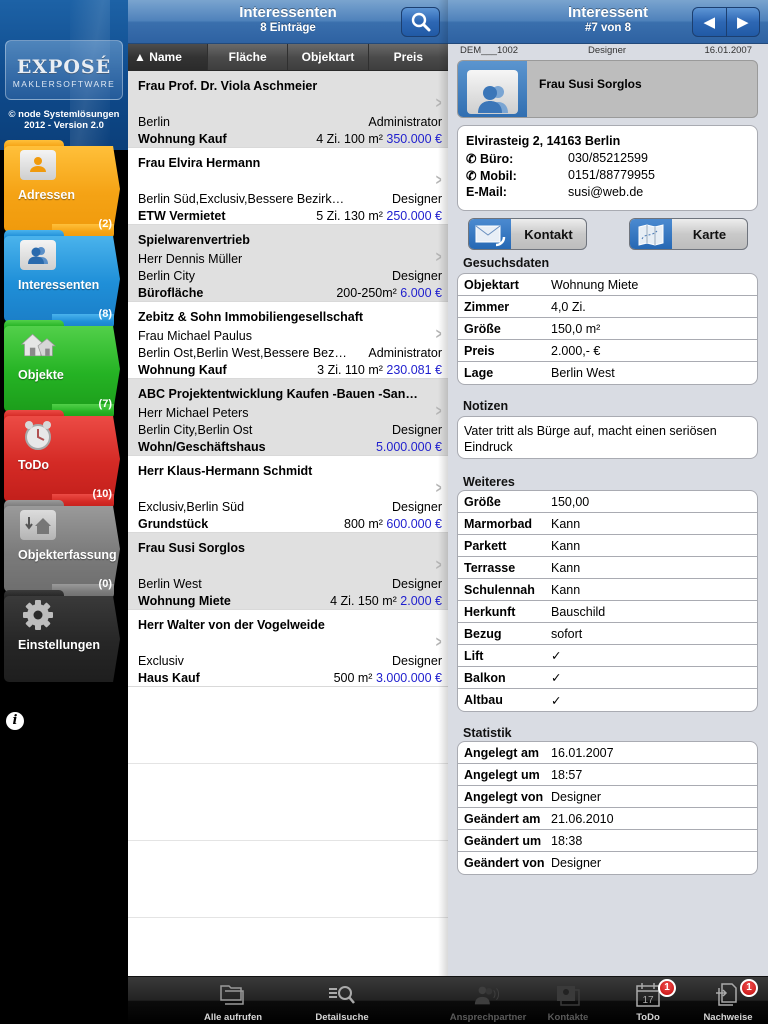  Describe the element at coordinates (548, 234) in the screenshot. I see `contact-button-label: Kontakt` at that location.